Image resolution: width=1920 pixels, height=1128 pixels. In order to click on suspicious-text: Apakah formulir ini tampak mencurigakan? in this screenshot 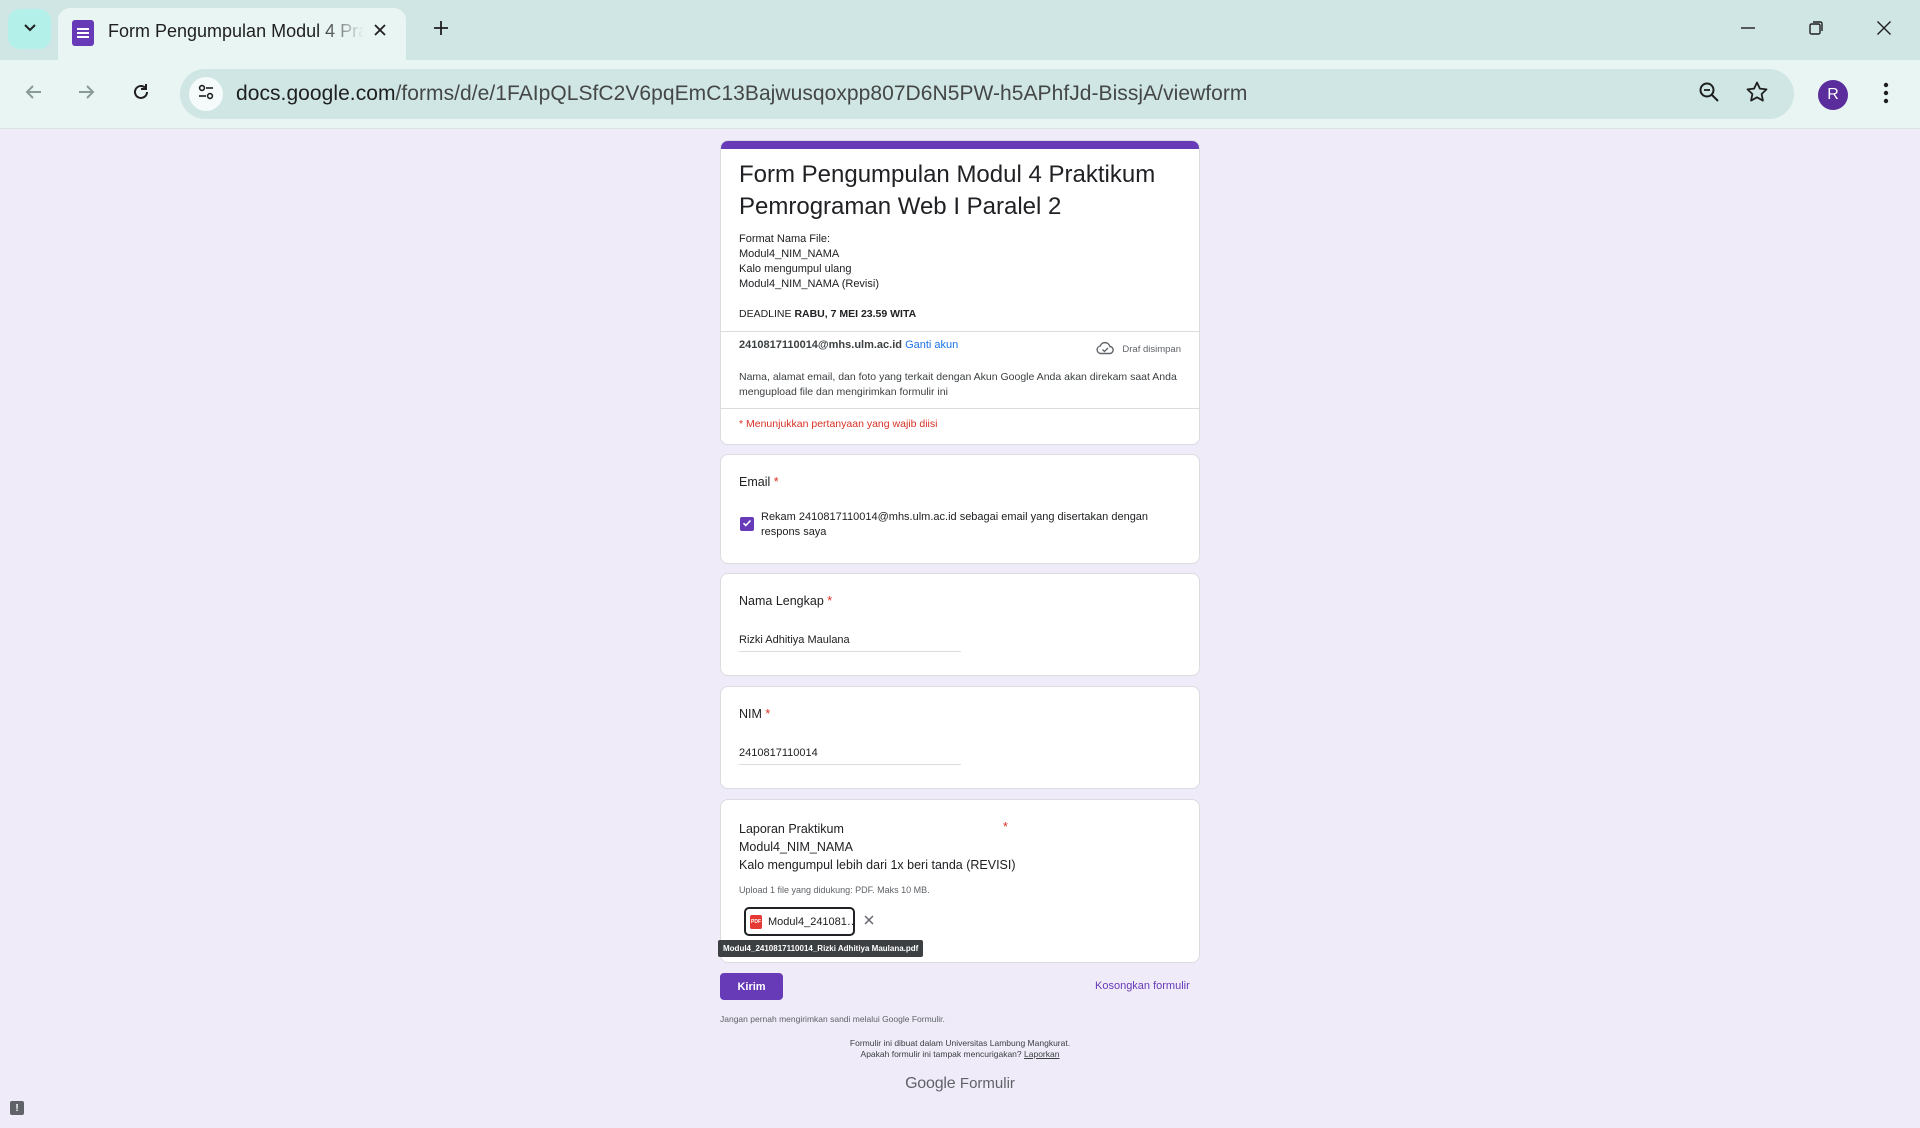, I will do `click(941, 1054)`.